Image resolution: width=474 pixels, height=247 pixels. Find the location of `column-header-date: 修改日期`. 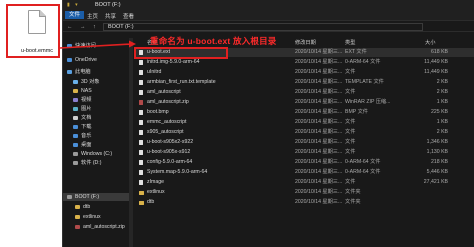

column-header-date: 修改日期 is located at coordinates (305, 42).